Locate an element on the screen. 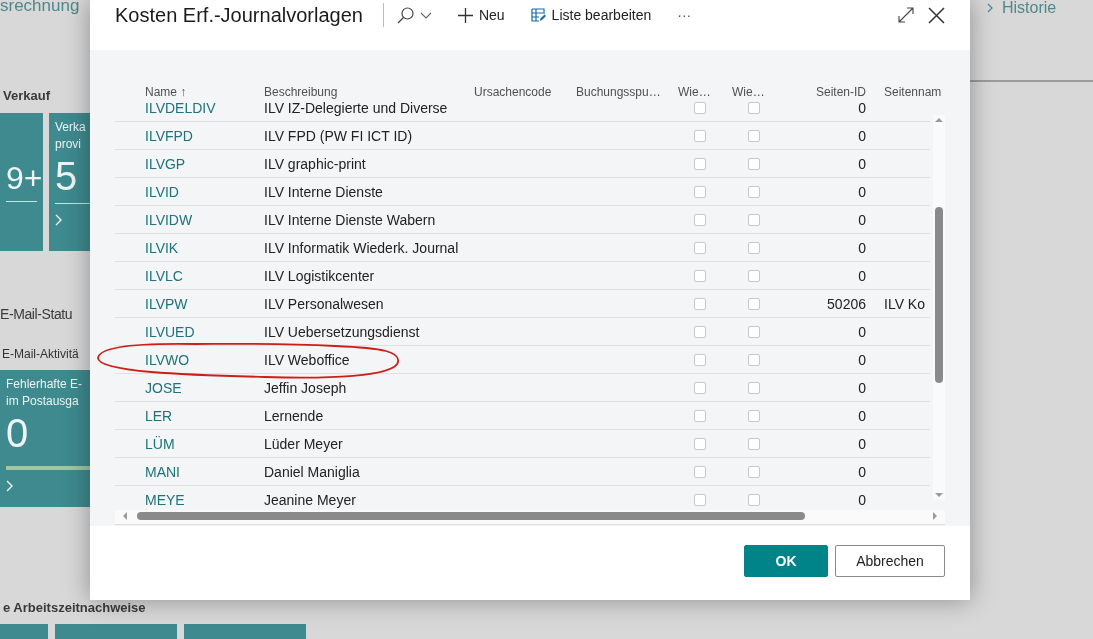 The image size is (1093, 639). tile-value: 9+ is located at coordinates (24, 178).